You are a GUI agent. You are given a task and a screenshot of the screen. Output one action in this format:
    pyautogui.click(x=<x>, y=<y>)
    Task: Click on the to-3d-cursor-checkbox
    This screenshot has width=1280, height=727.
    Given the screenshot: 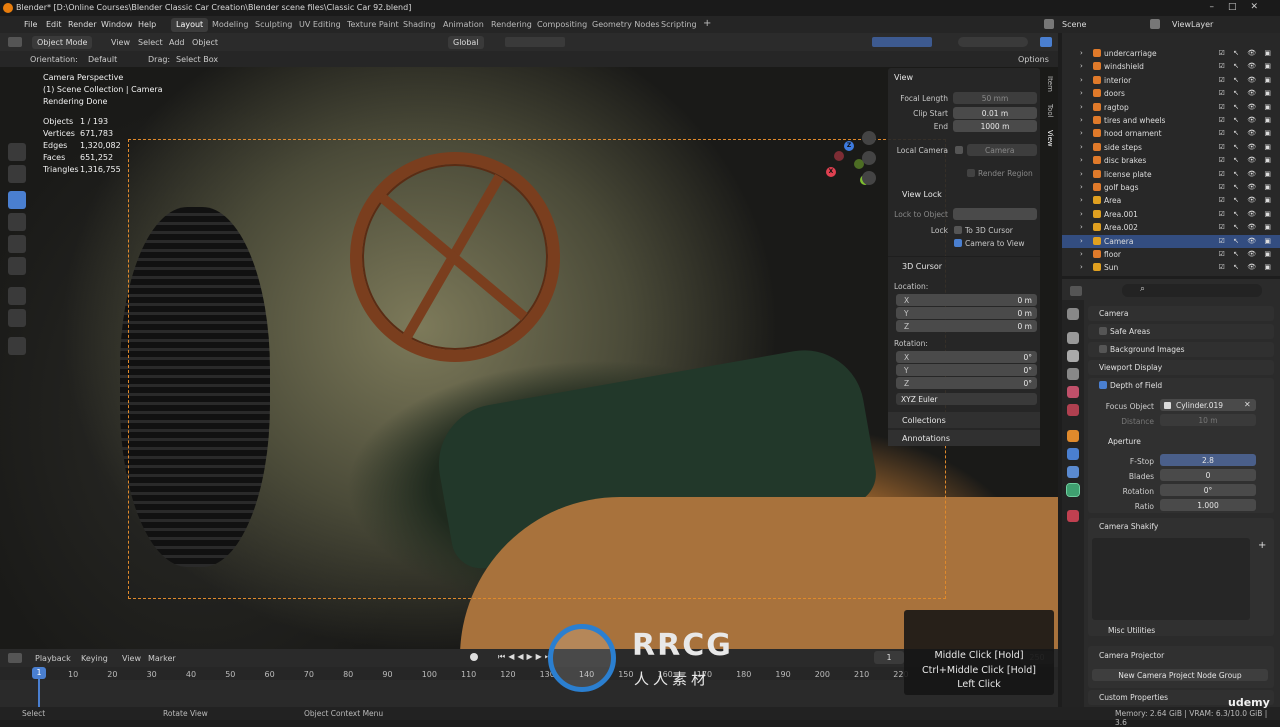 What is the action you would take?
    pyautogui.click(x=958, y=230)
    